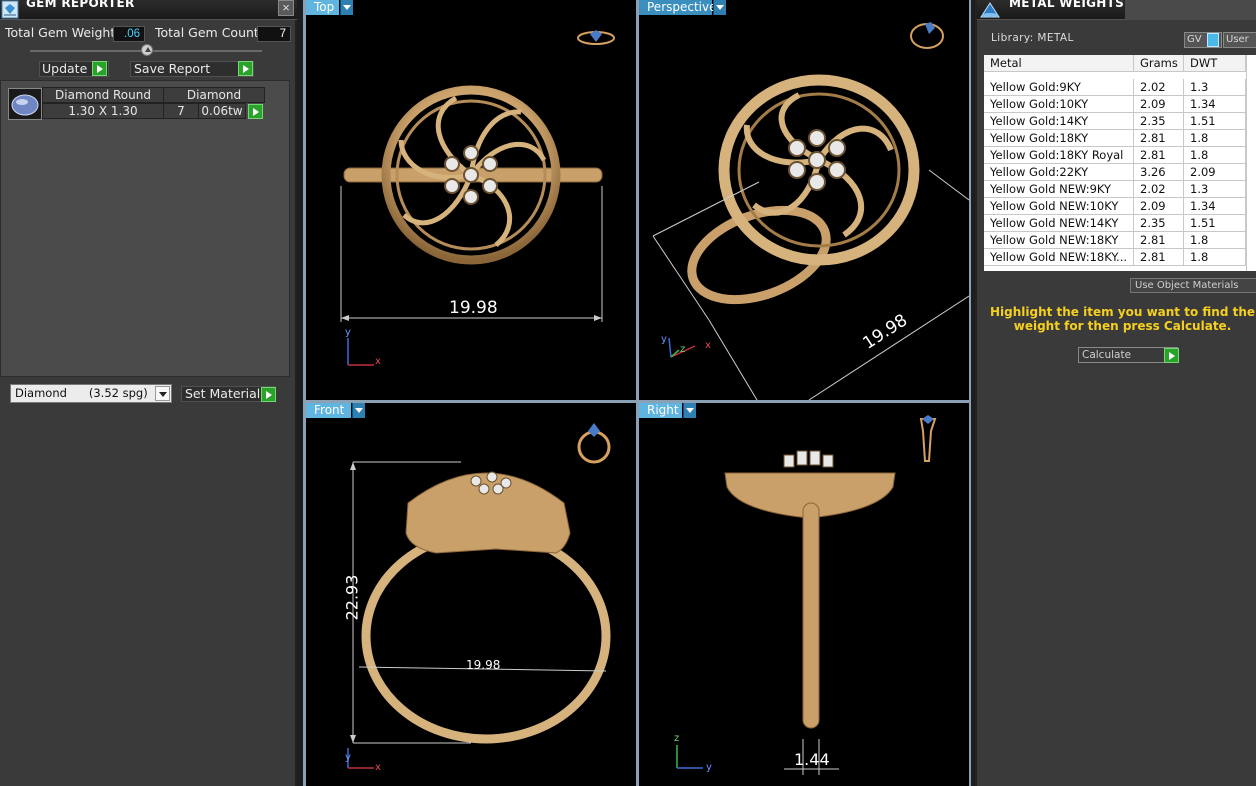  I want to click on save-report-button-label: Save Report, so click(172, 68).